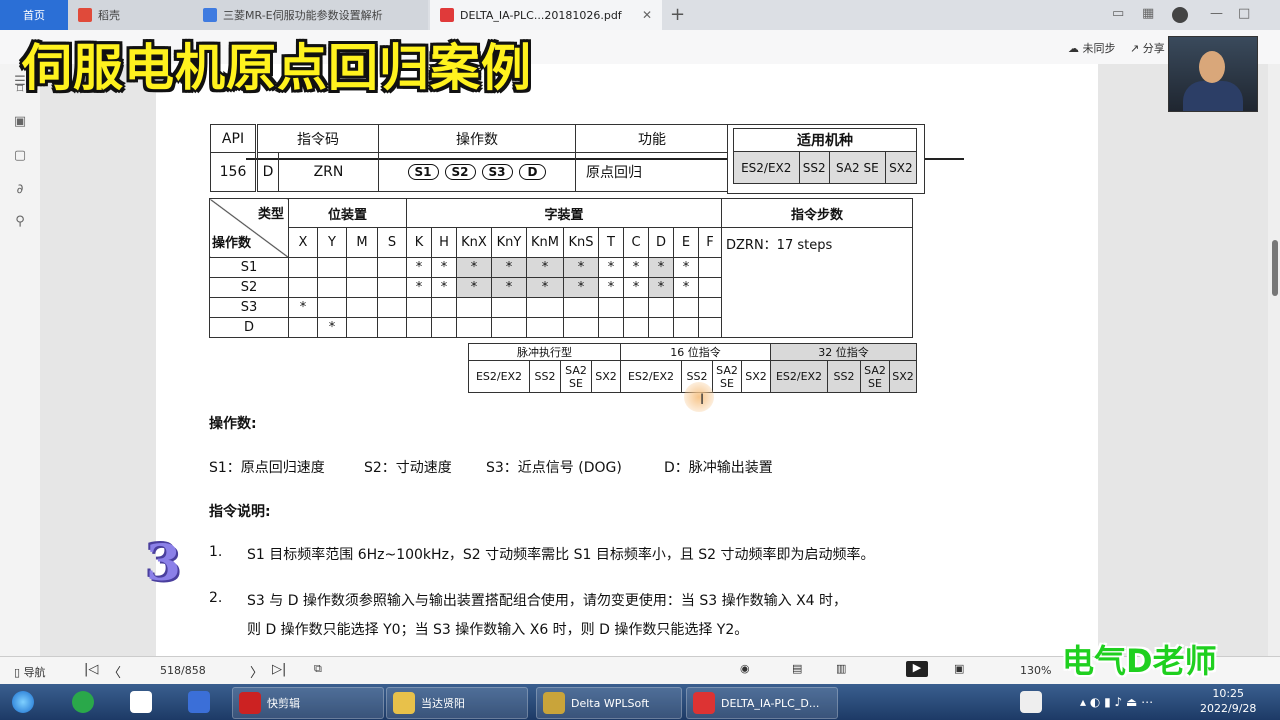  What do you see at coordinates (1035, 670) in the screenshot?
I see `zoom-level: 130%` at bounding box center [1035, 670].